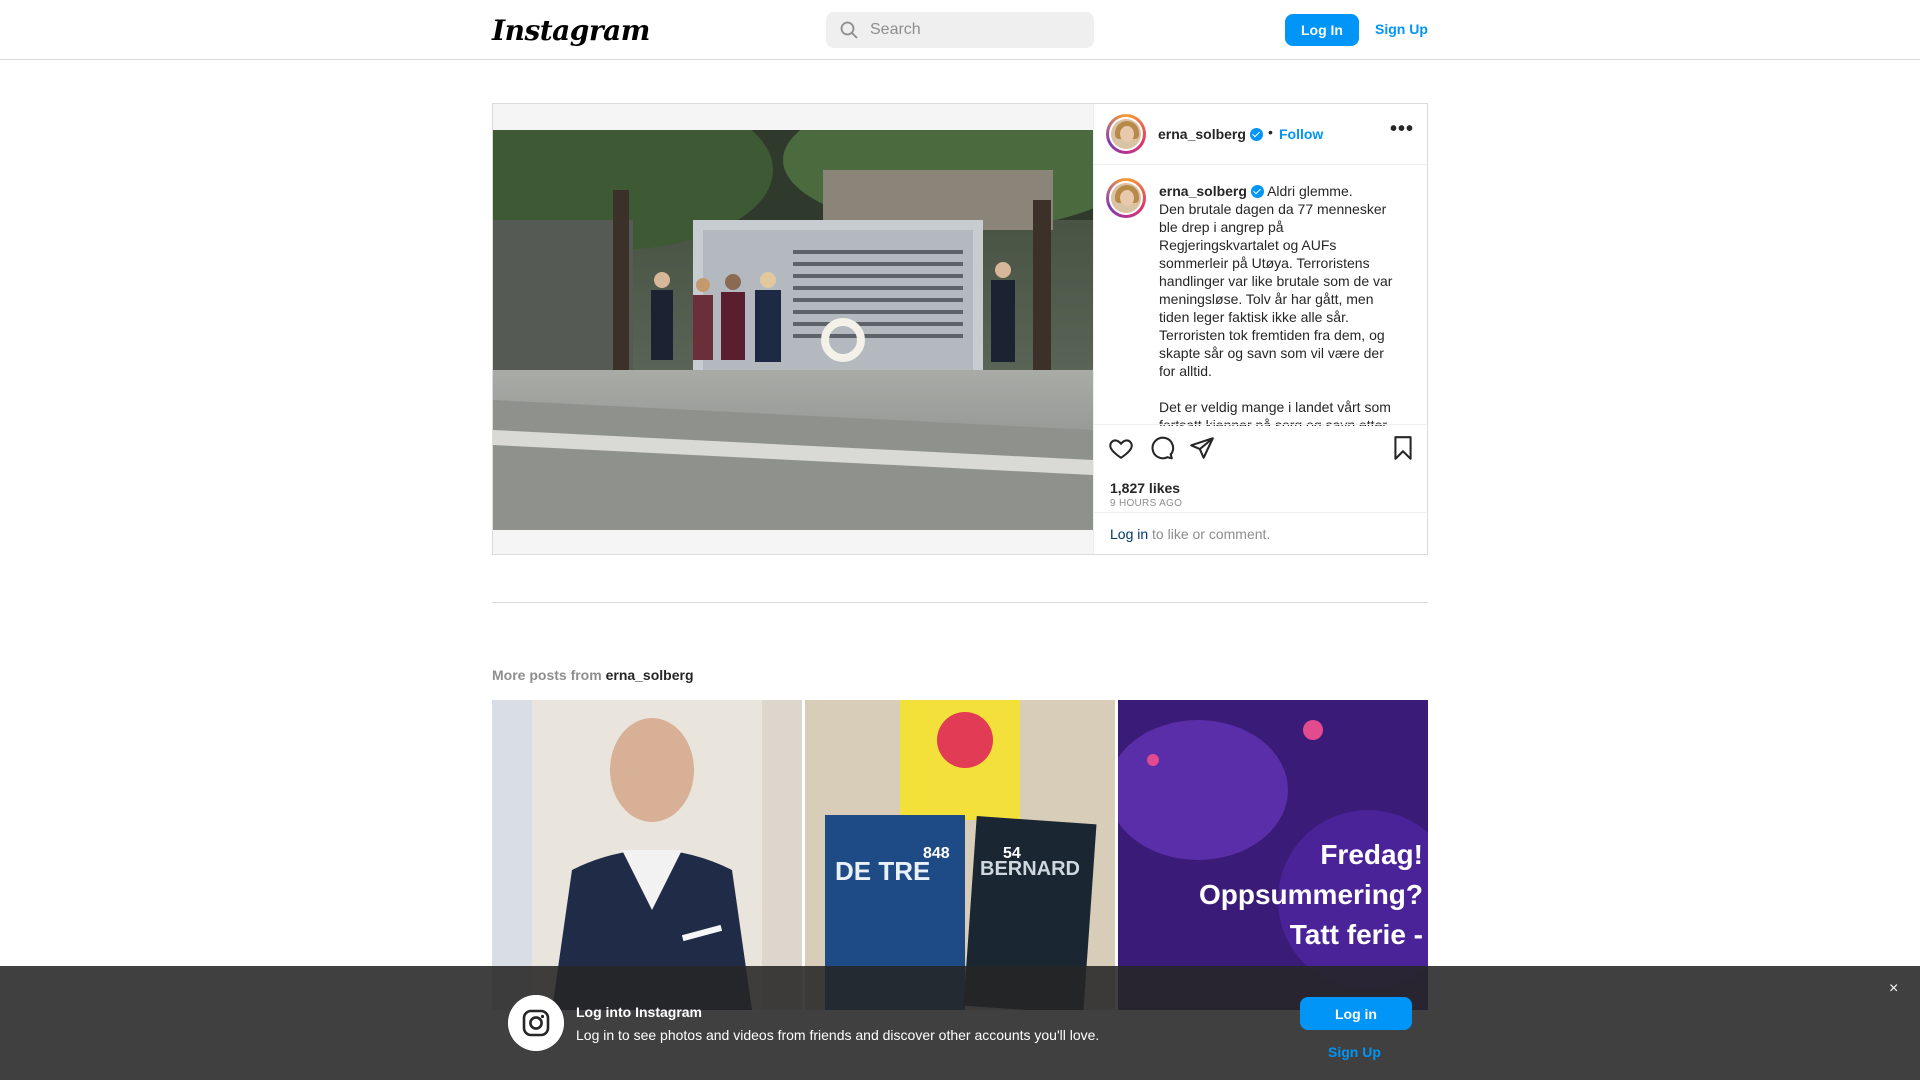 Image resolution: width=1920 pixels, height=1090 pixels. I want to click on top-nav: Instagram Log In Sign Up, so click(960, 30).